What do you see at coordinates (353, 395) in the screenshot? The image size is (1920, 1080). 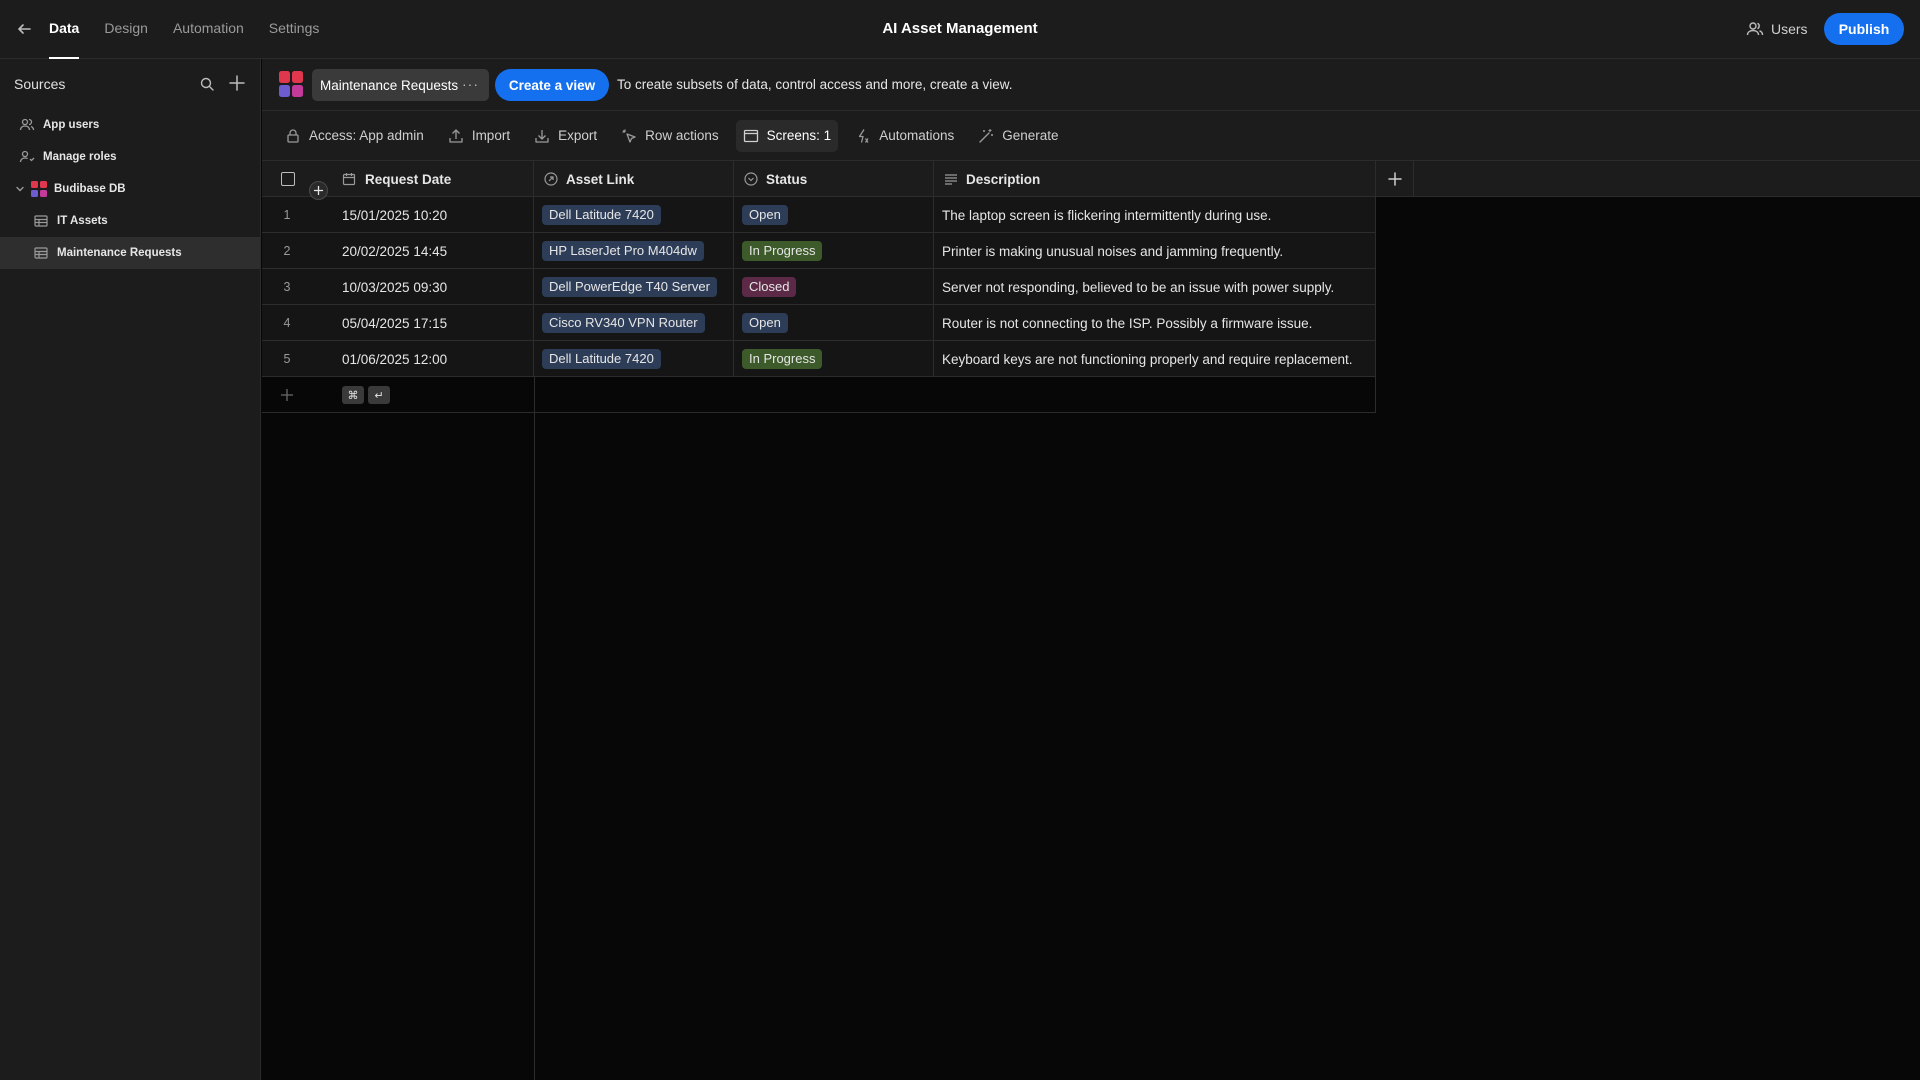 I see `command-key-icon: ⌘` at bounding box center [353, 395].